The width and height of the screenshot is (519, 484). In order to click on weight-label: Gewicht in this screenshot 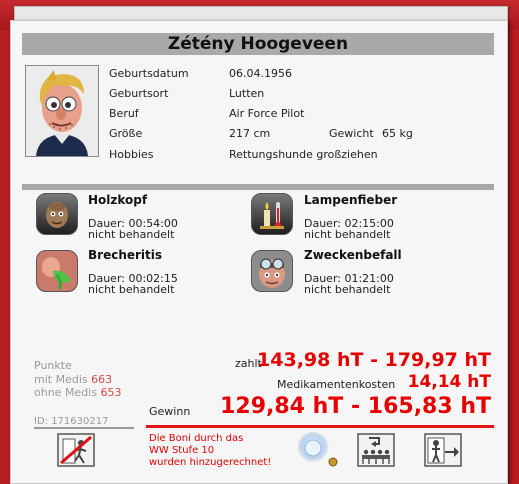, I will do `click(351, 133)`.